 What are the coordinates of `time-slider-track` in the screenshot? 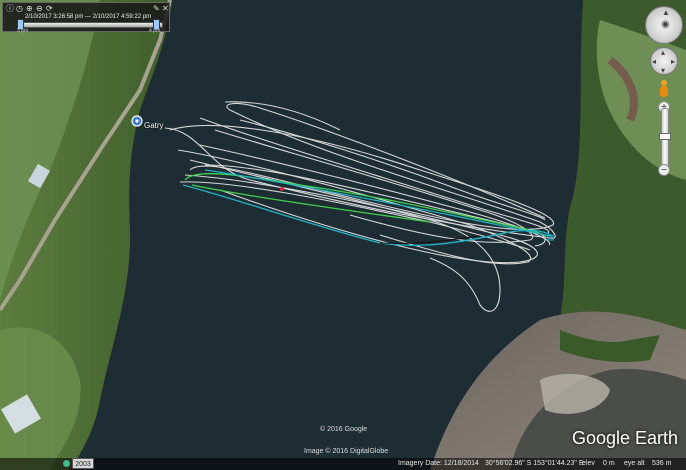 It's located at (91, 25).